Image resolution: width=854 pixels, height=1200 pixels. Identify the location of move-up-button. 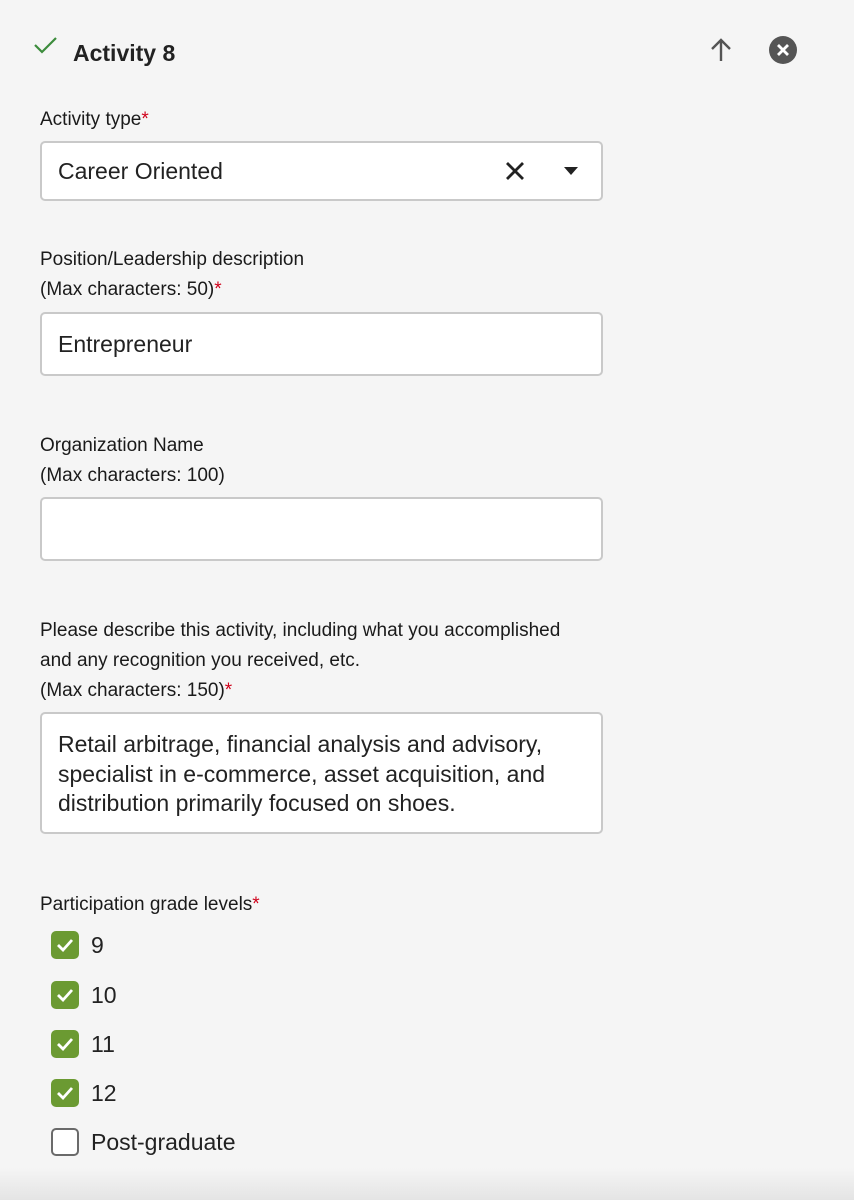
(721, 52).